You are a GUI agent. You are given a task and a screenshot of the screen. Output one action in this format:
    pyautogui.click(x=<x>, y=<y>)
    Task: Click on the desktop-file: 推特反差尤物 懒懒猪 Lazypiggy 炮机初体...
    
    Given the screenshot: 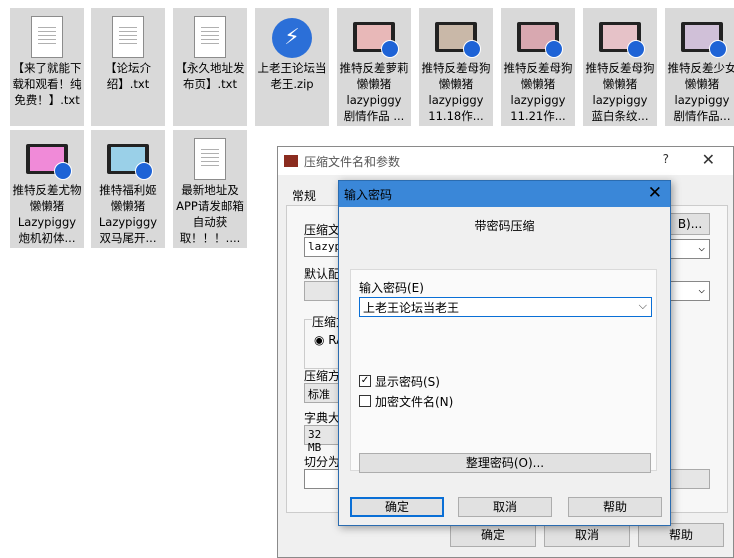 What is the action you would take?
    pyautogui.click(x=47, y=189)
    